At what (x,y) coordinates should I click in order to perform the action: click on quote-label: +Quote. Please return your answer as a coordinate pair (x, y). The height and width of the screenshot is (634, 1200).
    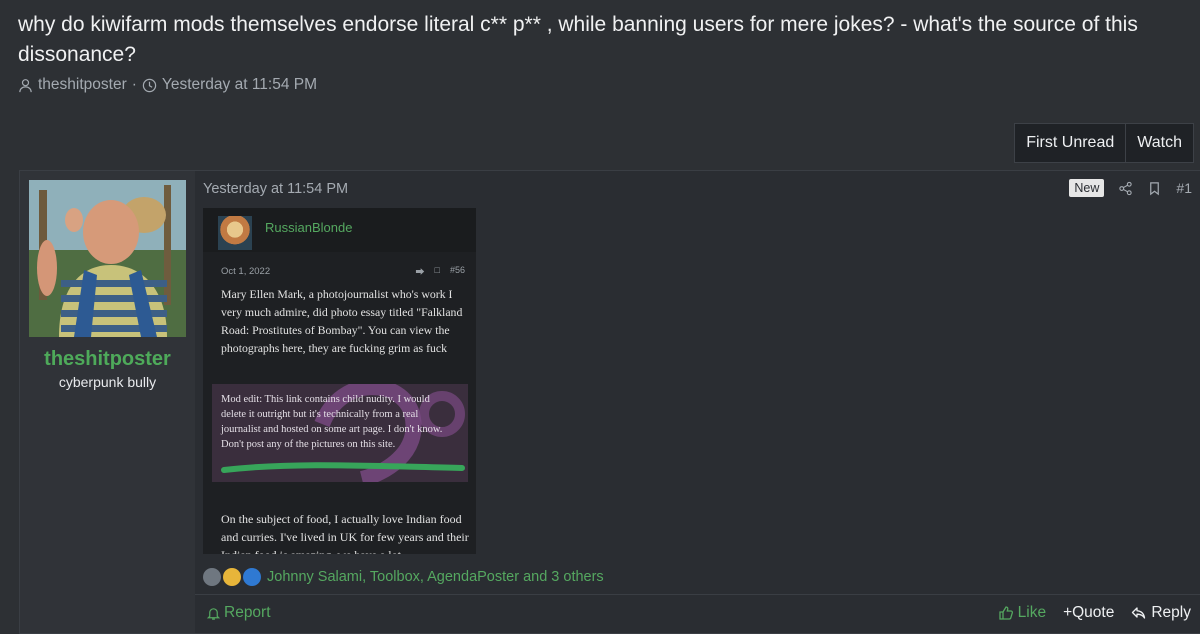
    Looking at the image, I should click on (1089, 612).